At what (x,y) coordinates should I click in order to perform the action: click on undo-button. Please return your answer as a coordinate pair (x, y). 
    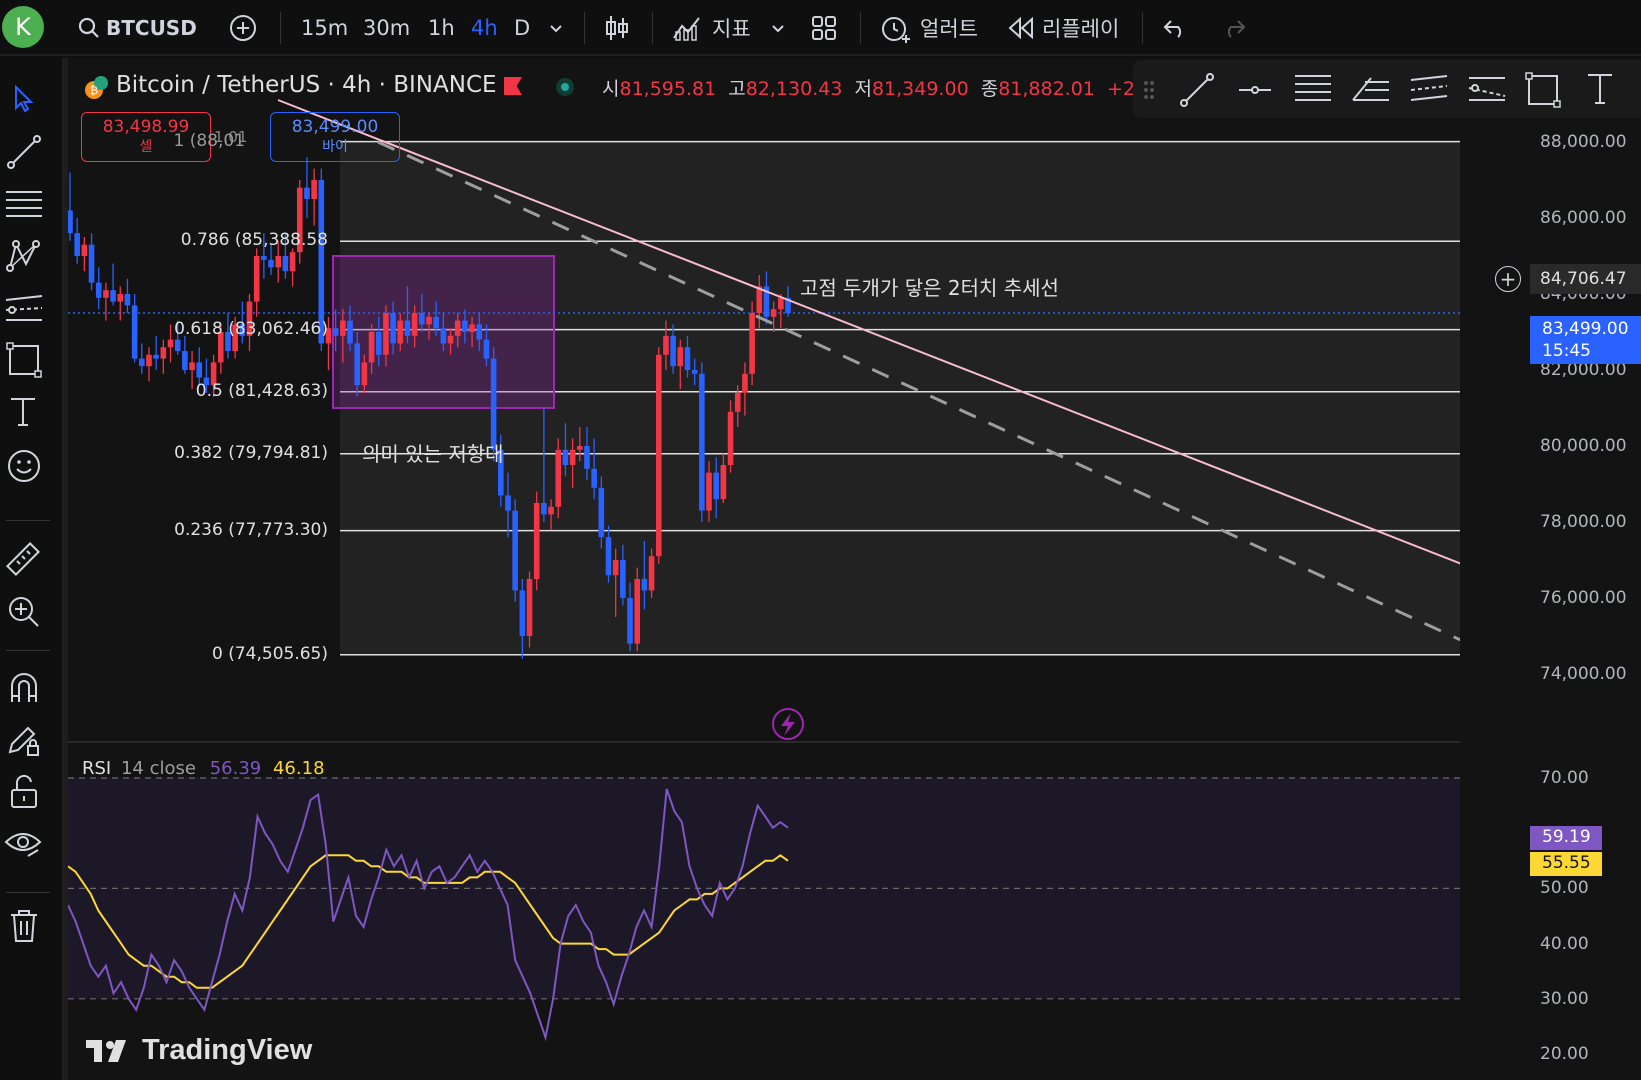
    Looking at the image, I should click on (1175, 28).